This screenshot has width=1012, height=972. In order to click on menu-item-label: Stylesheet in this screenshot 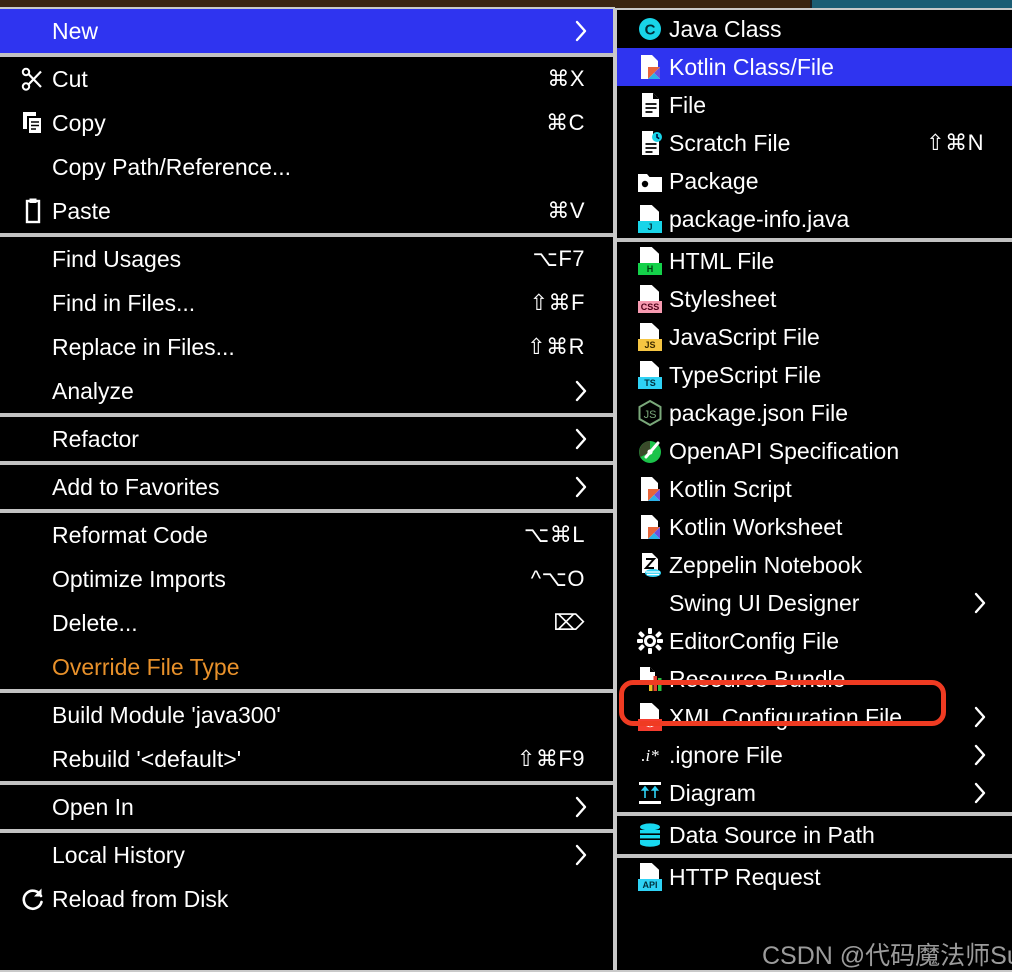, I will do `click(723, 298)`.